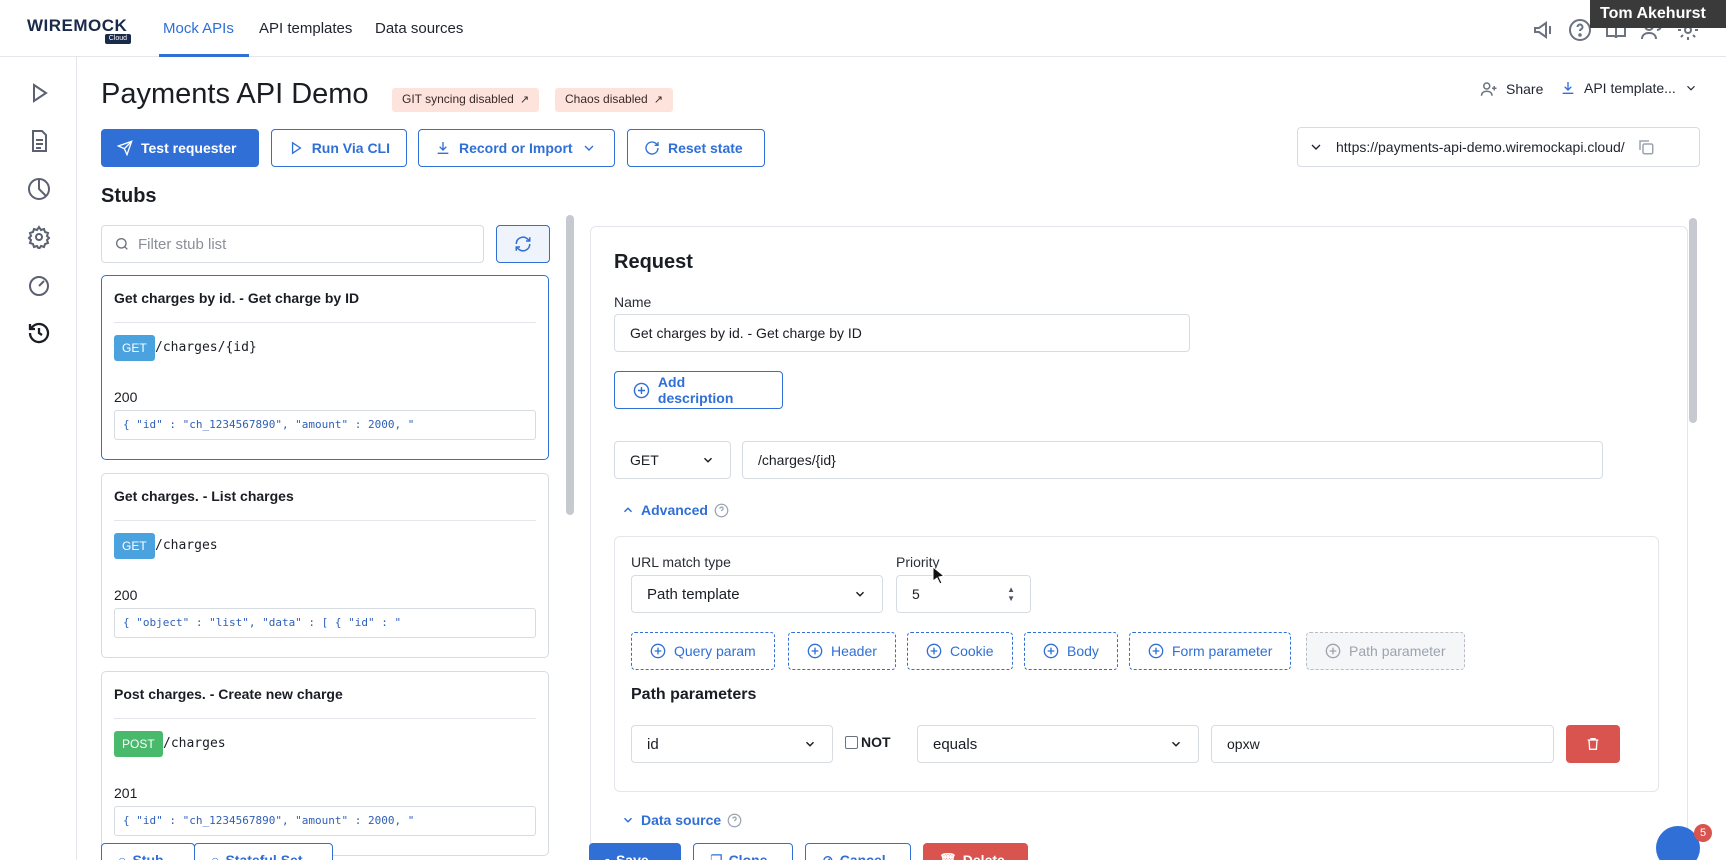 The width and height of the screenshot is (1726, 860). Describe the element at coordinates (1172, 460) in the screenshot. I see `url-input: /charges/{id}` at that location.